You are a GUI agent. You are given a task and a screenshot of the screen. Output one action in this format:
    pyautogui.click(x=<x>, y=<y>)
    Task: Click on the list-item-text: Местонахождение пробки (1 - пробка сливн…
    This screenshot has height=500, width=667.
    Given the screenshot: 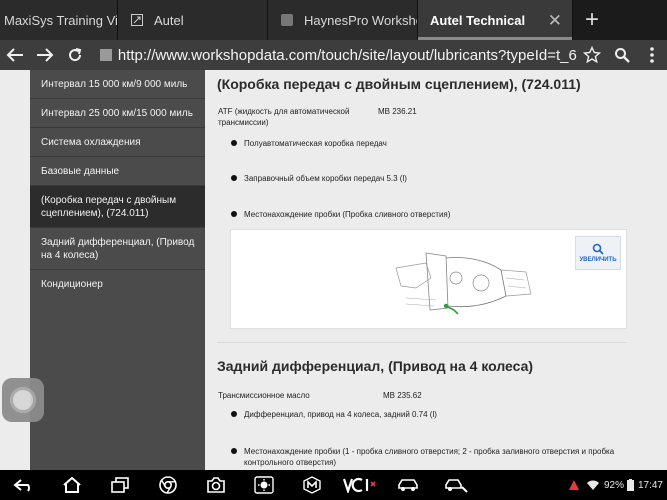 What is the action you would take?
    pyautogui.click(x=429, y=457)
    